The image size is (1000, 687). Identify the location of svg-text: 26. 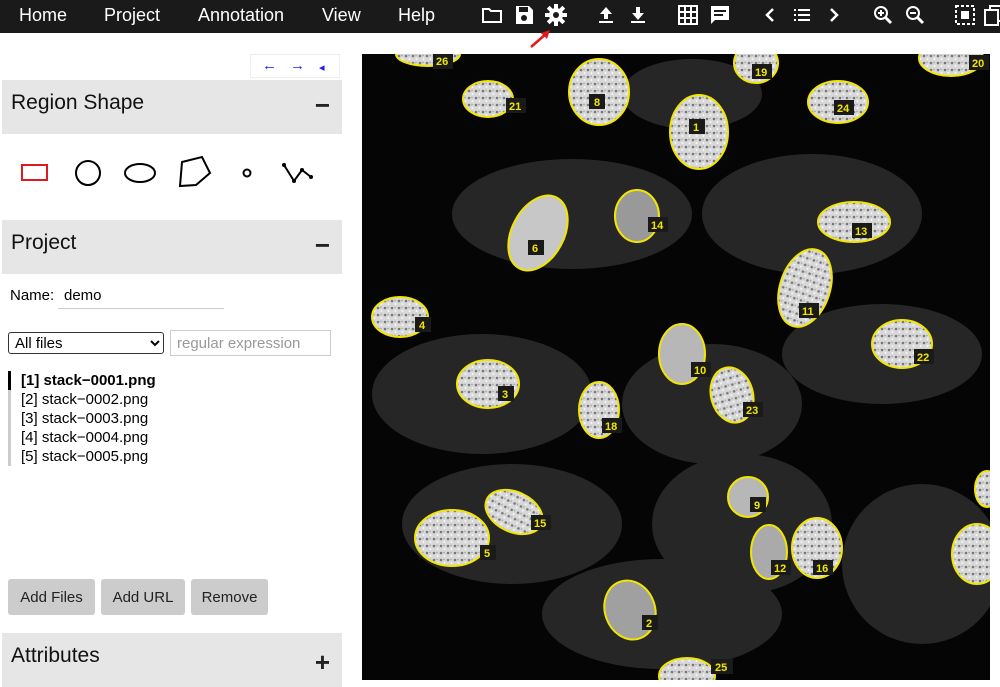
(442, 62).